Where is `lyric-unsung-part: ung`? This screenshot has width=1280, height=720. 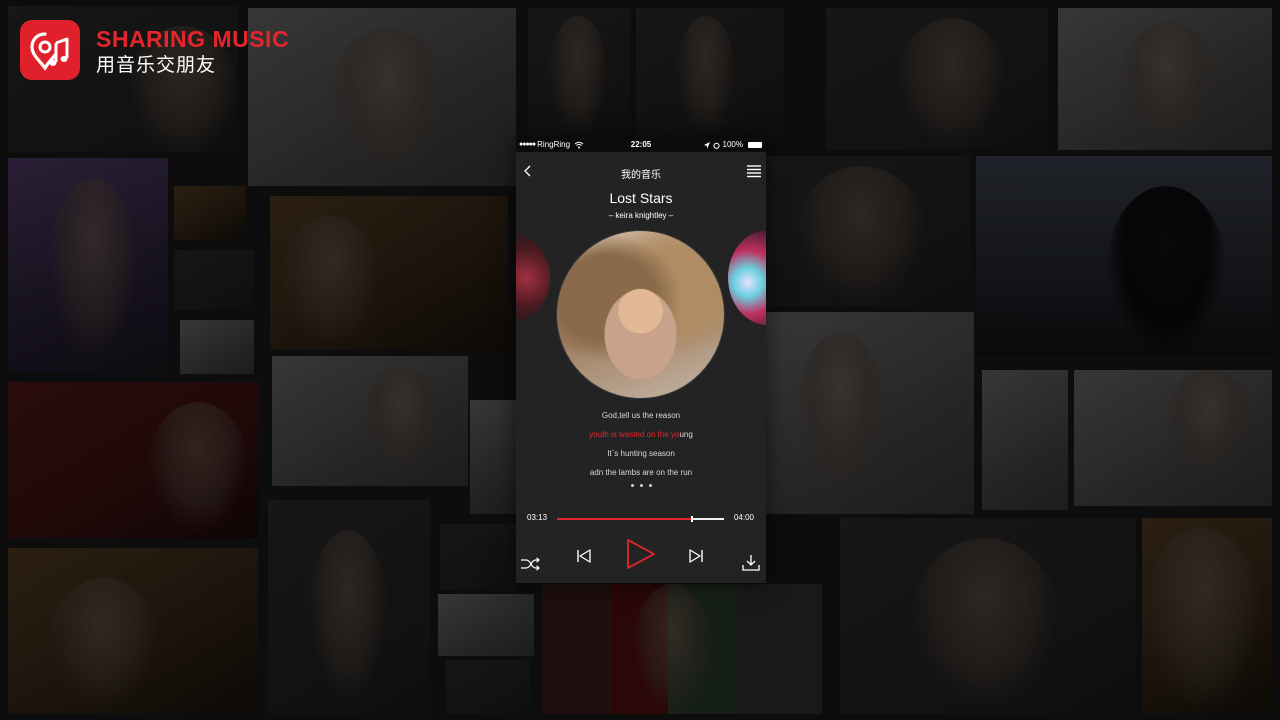 lyric-unsung-part: ung is located at coordinates (686, 434).